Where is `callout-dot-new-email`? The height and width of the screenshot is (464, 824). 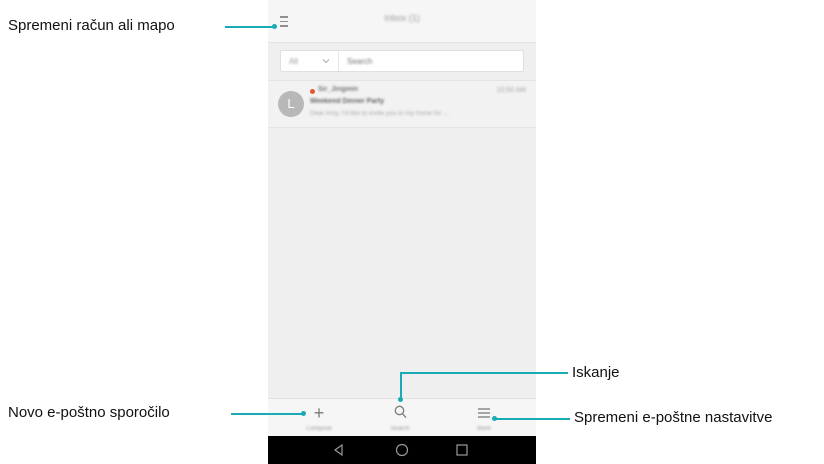 callout-dot-new-email is located at coordinates (303, 413).